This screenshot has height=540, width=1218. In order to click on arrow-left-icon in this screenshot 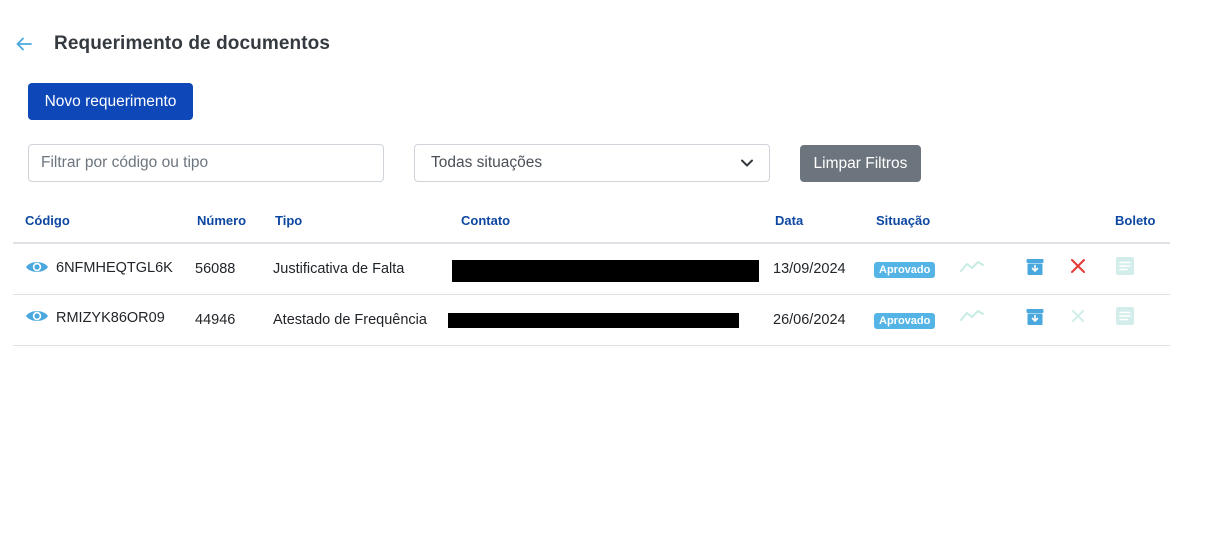, I will do `click(24, 44)`.